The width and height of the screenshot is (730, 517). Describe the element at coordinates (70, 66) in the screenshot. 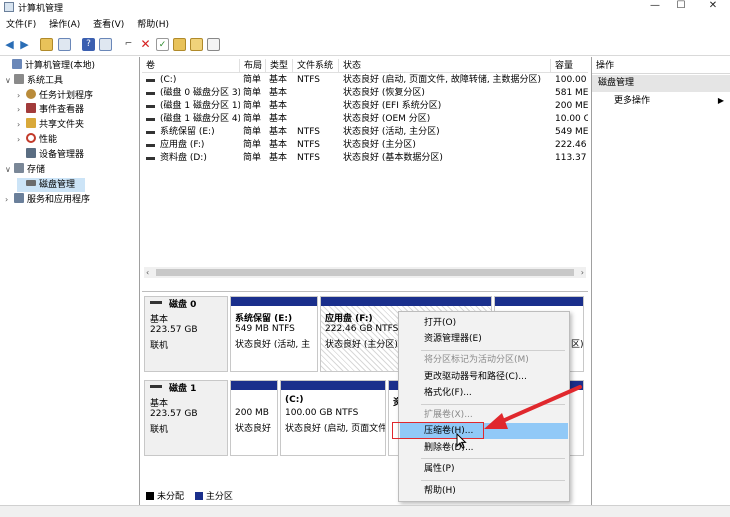

I see `tree-item-computer-management: 计算机管理(本地)` at that location.